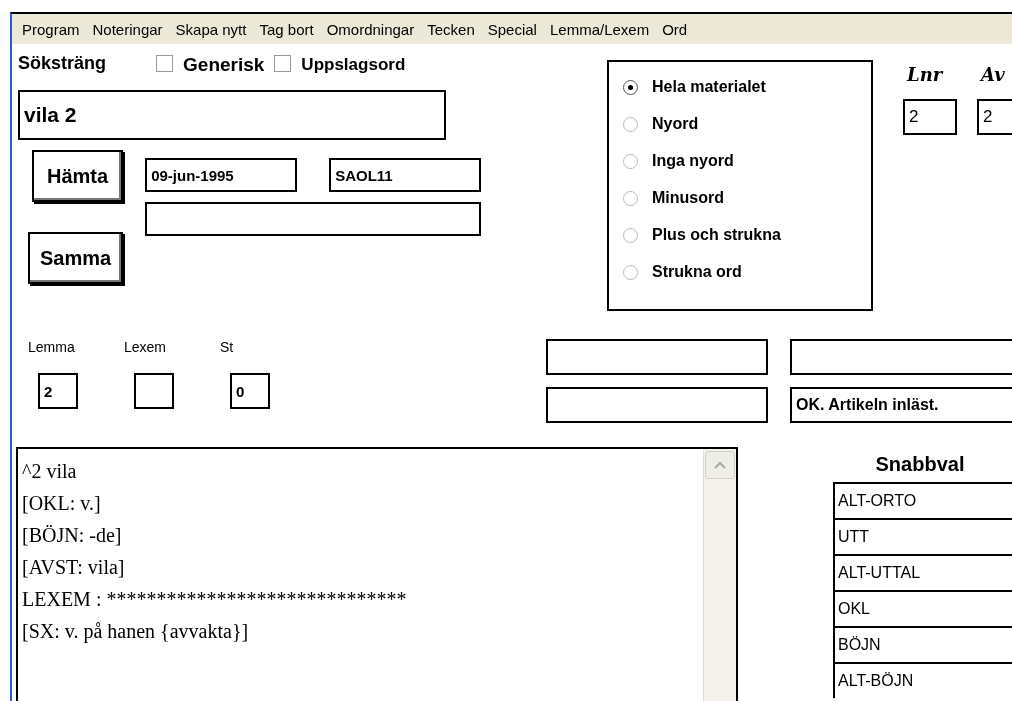 Image resolution: width=1012 pixels, height=701 pixels. Describe the element at coordinates (675, 29) in the screenshot. I see `menu-item: Ord` at that location.